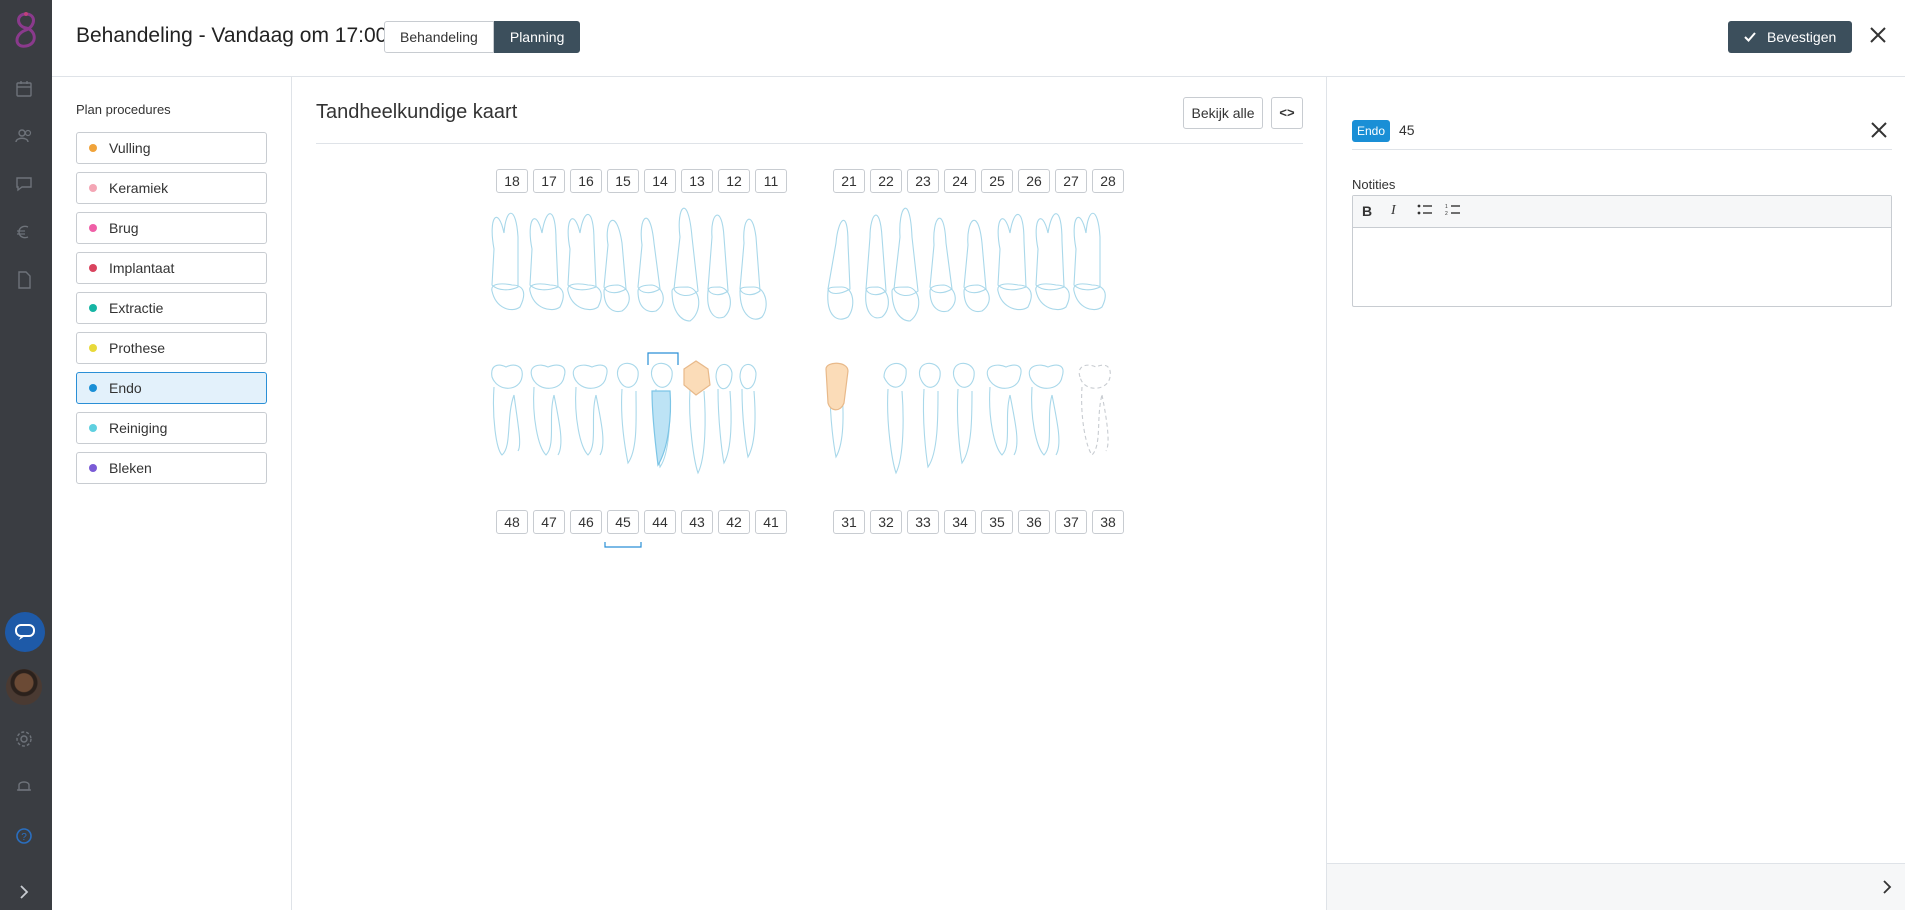 Image resolution: width=1905 pixels, height=910 pixels. I want to click on notes-editor: B I 12, so click(1622, 251).